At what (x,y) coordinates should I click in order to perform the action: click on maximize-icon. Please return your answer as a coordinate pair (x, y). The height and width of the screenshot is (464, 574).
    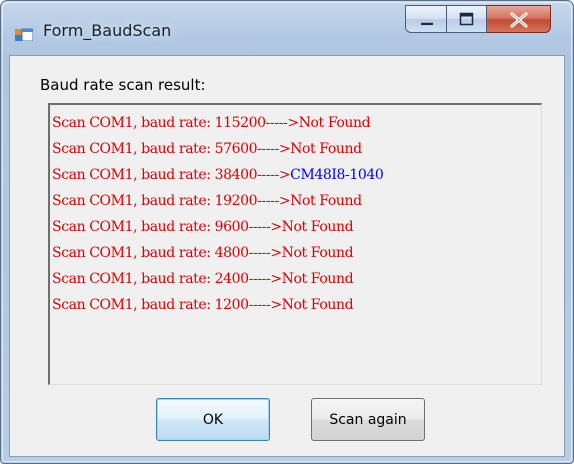
    Looking at the image, I should click on (466, 19).